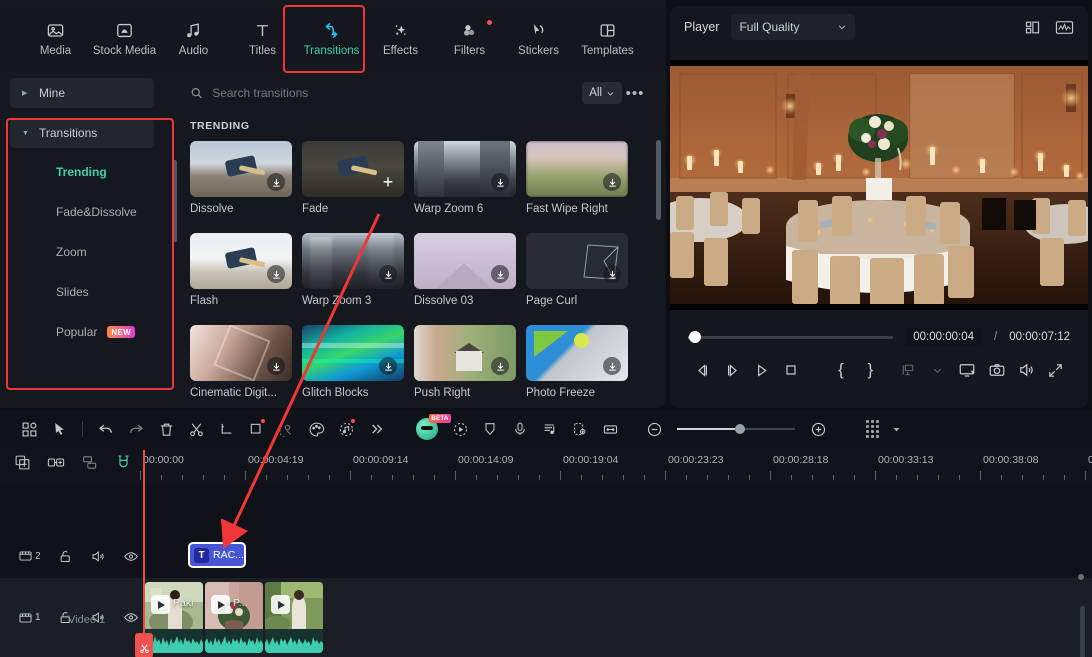  What do you see at coordinates (1082, 631) in the screenshot?
I see `timeline-vertical-scrollbar` at bounding box center [1082, 631].